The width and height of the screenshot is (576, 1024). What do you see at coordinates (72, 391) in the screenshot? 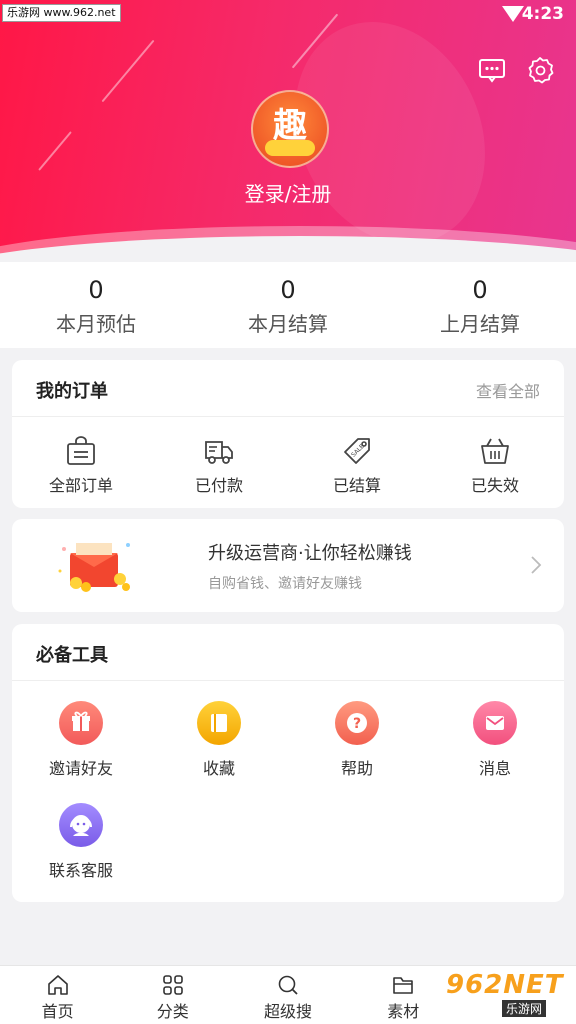
I see `orders-title: 我的订单` at bounding box center [72, 391].